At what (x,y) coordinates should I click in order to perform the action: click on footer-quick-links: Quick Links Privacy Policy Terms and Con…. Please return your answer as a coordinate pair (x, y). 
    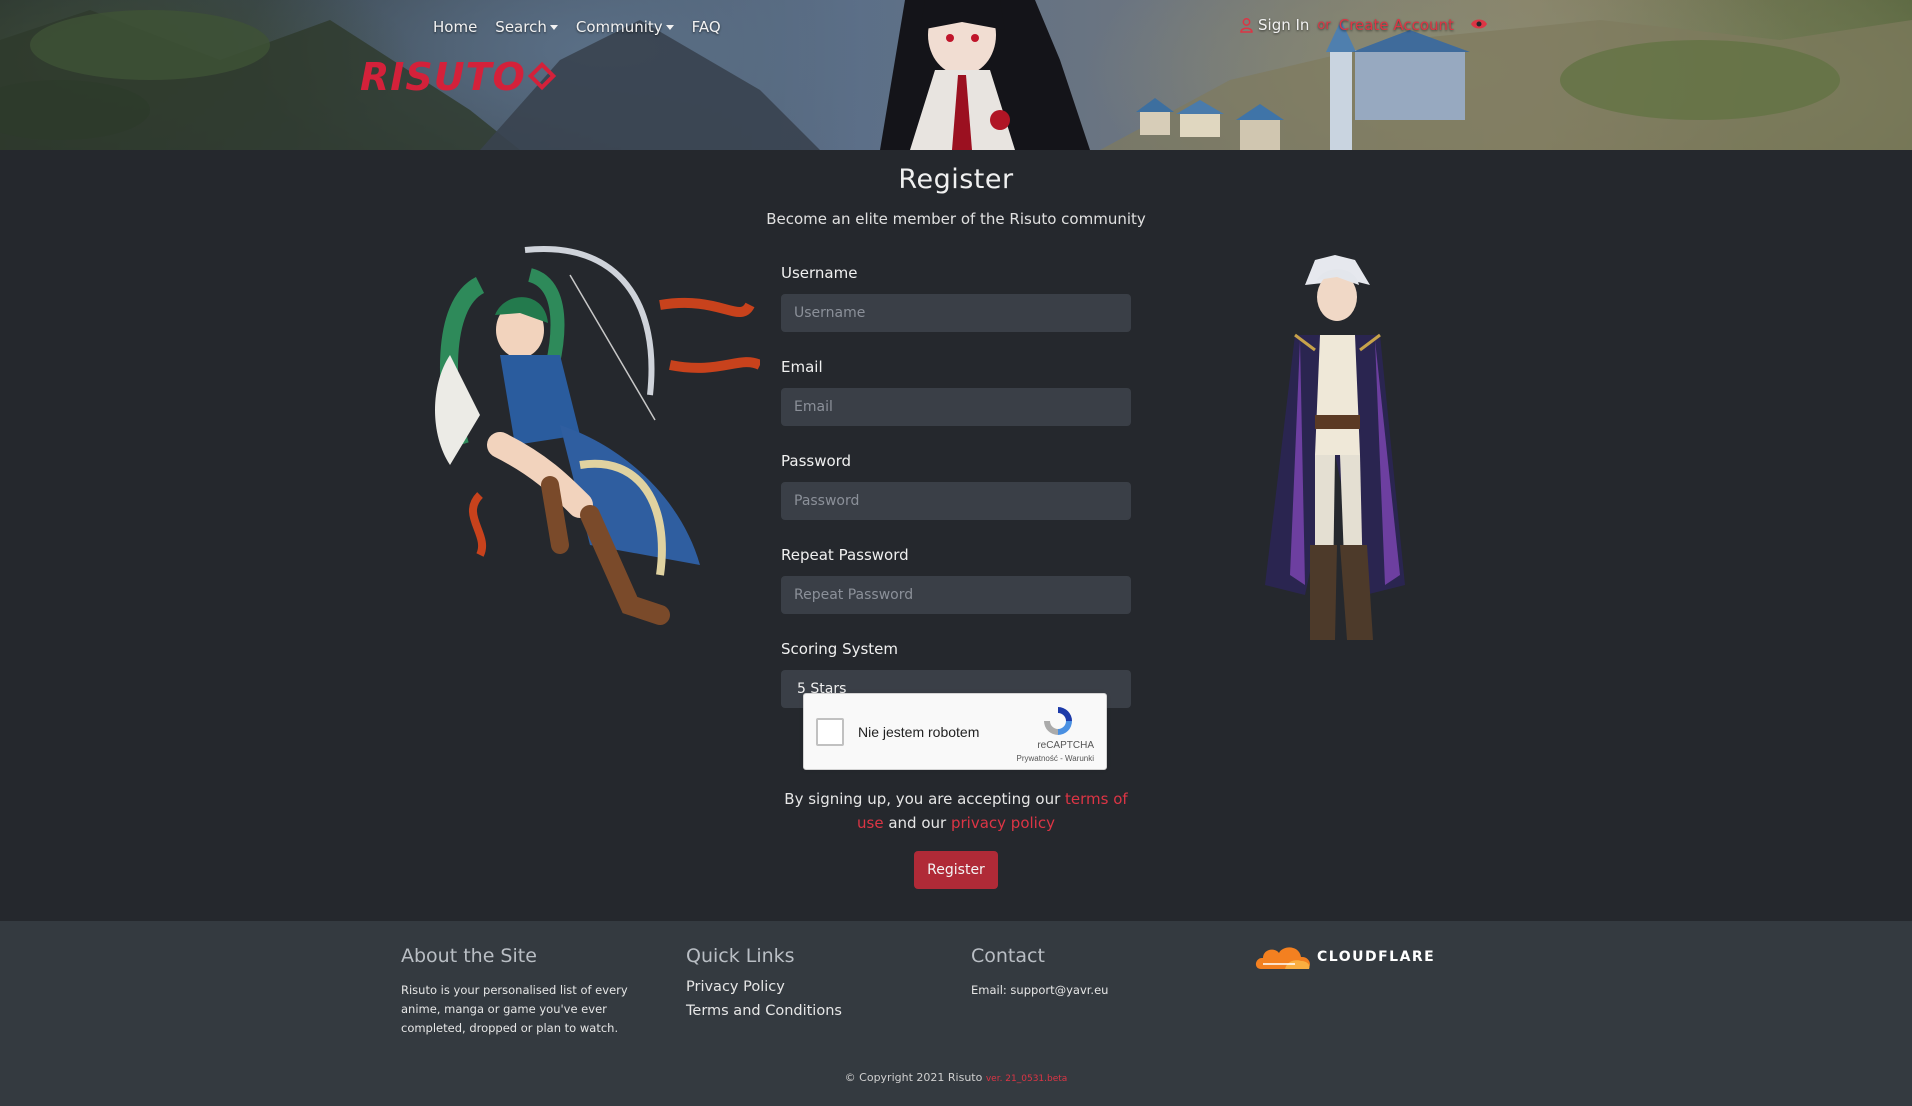
    Looking at the image, I should click on (806, 984).